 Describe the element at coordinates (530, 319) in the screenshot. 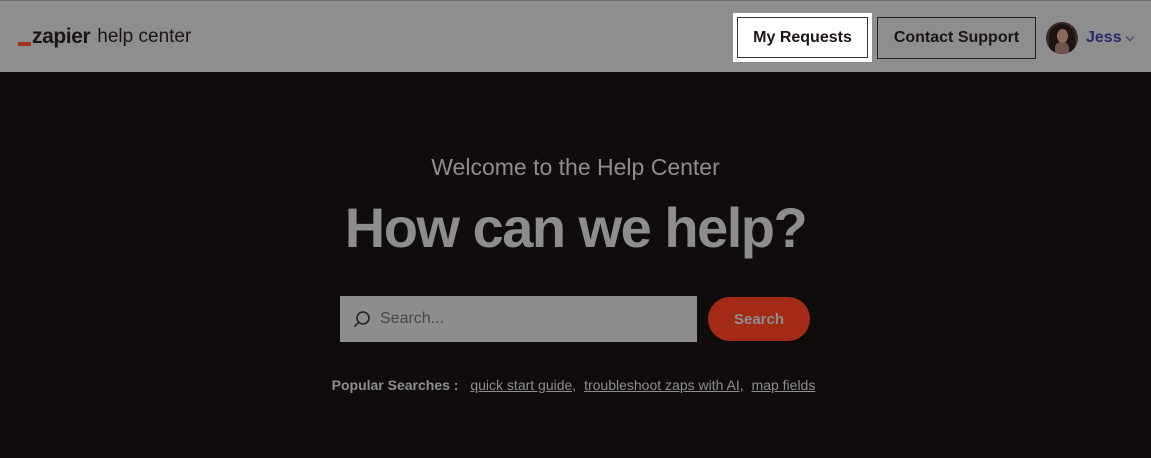

I see `search-input` at that location.